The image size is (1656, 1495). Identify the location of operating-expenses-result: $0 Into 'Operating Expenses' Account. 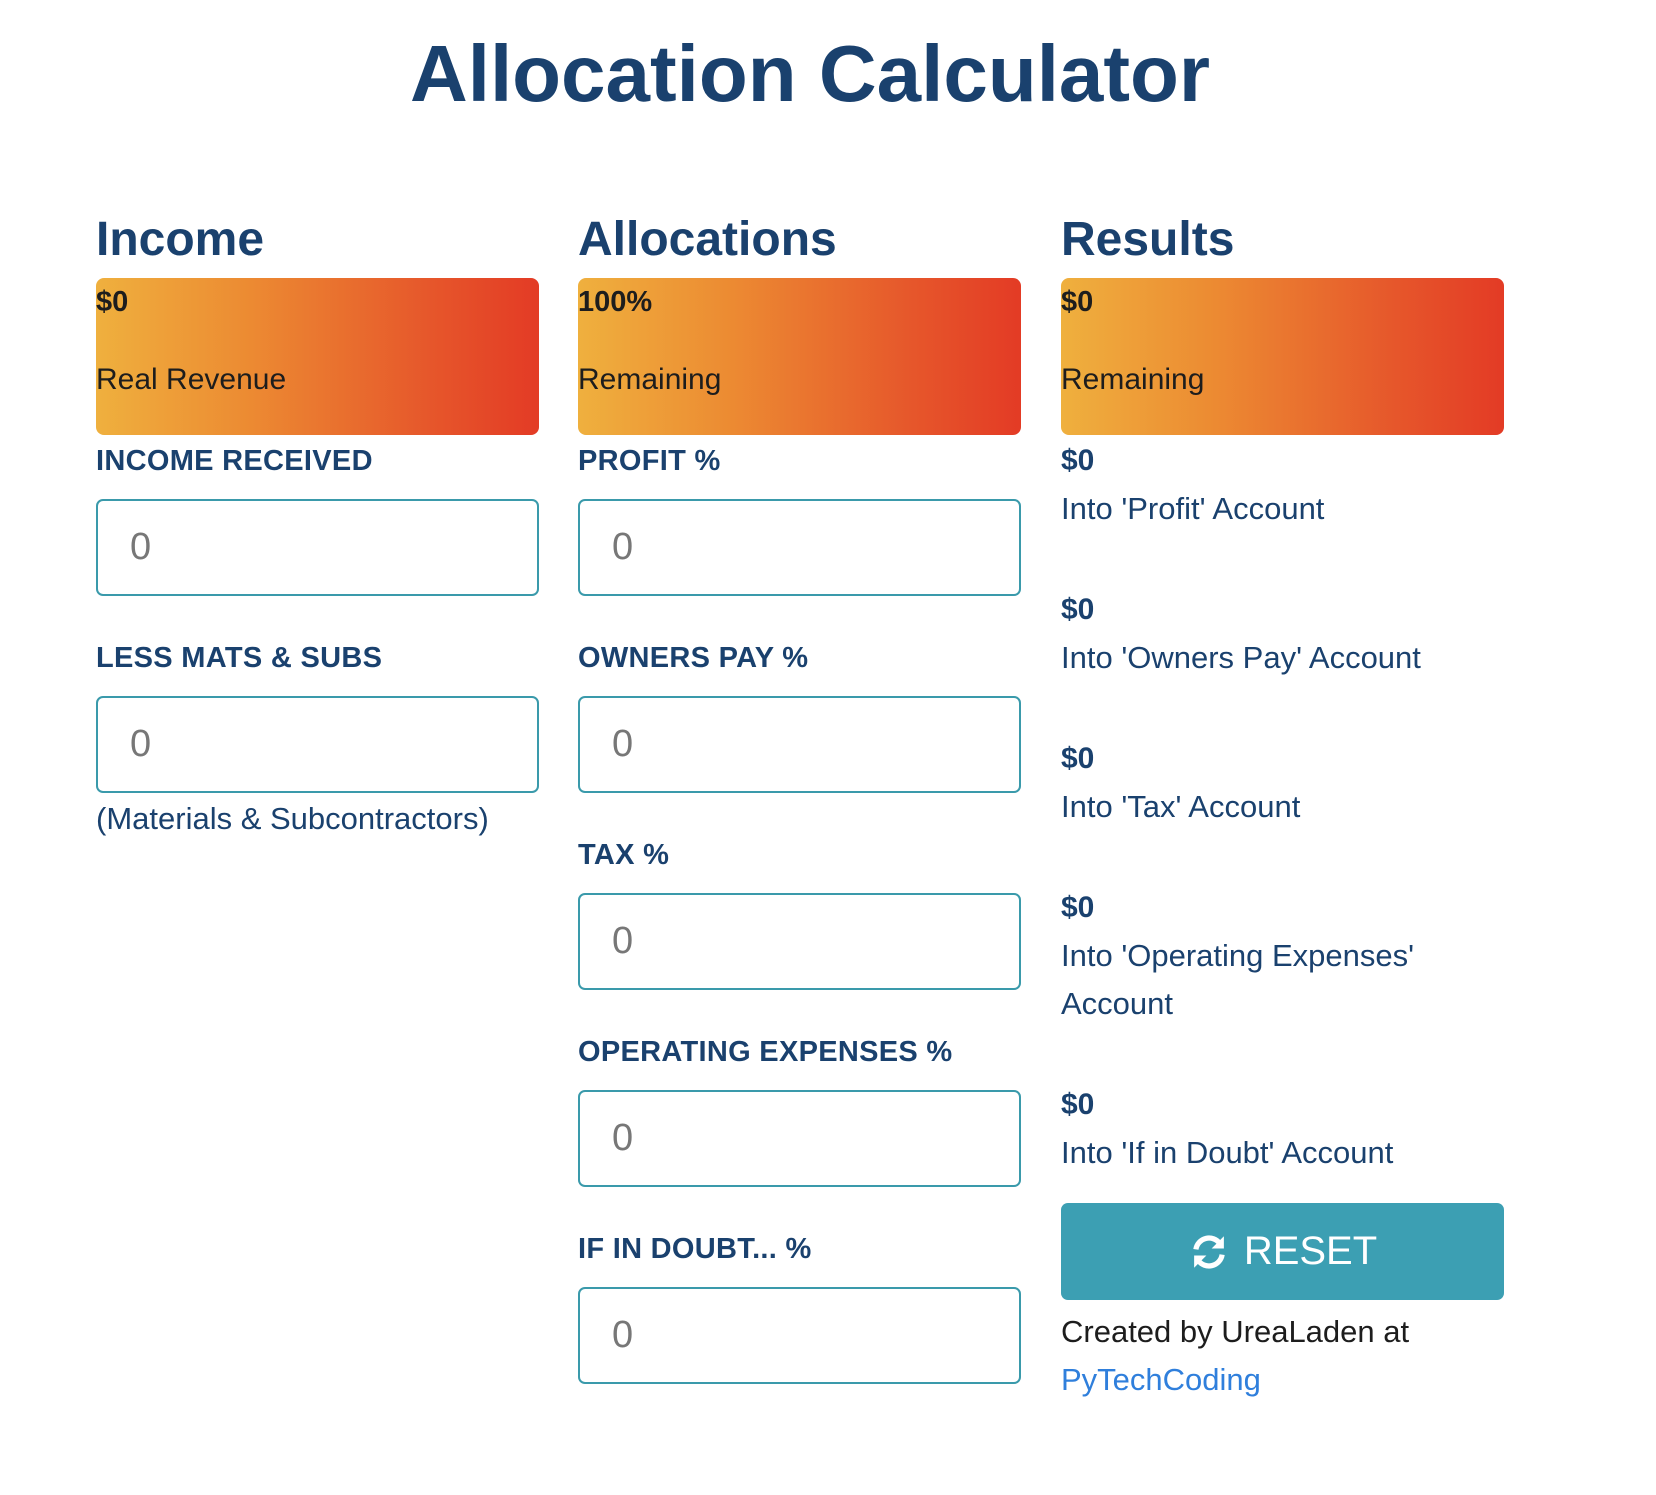
(1282, 982).